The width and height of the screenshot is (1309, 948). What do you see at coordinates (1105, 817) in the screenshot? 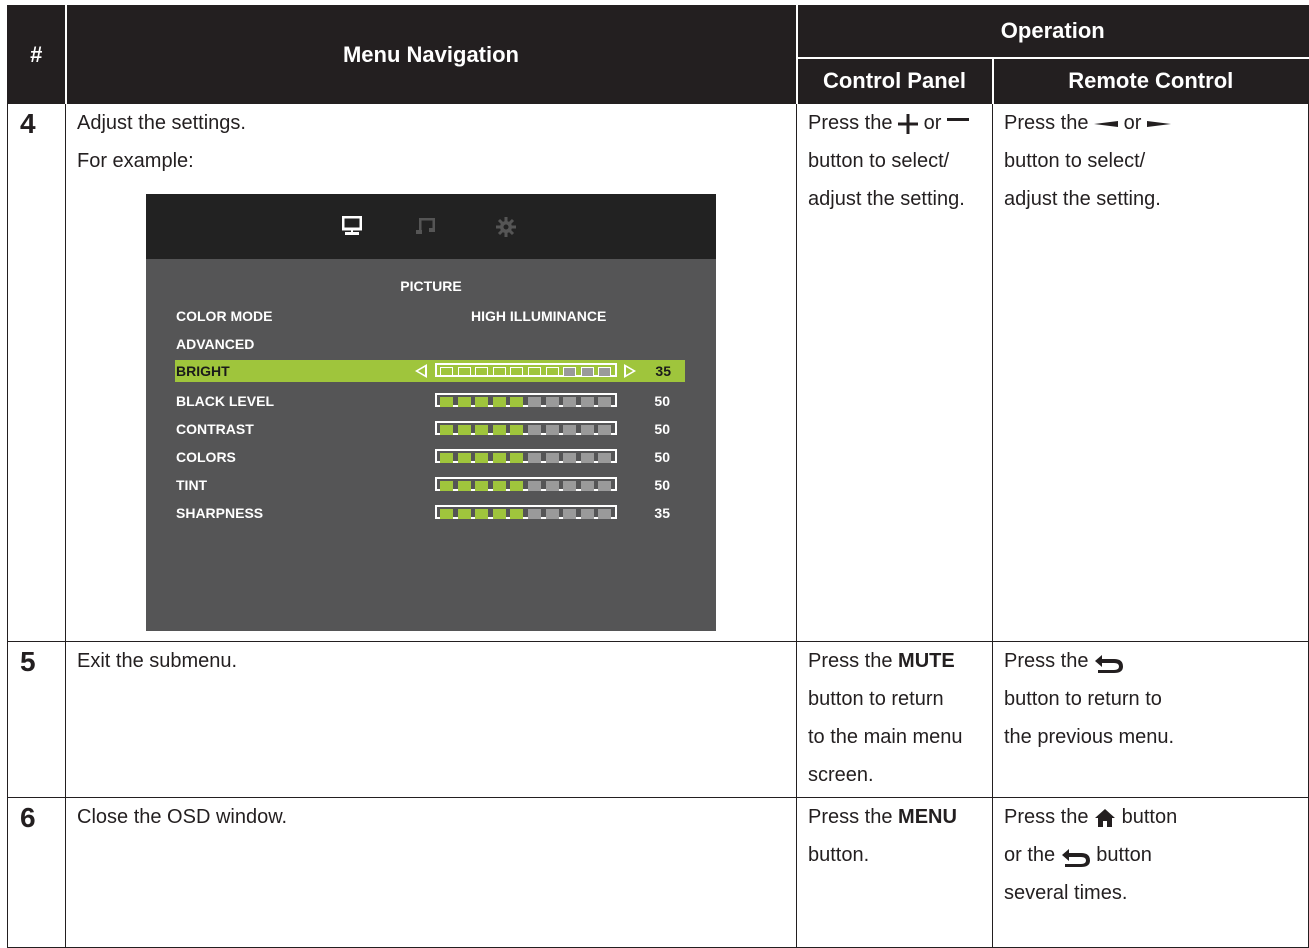
I see `home-icon` at bounding box center [1105, 817].